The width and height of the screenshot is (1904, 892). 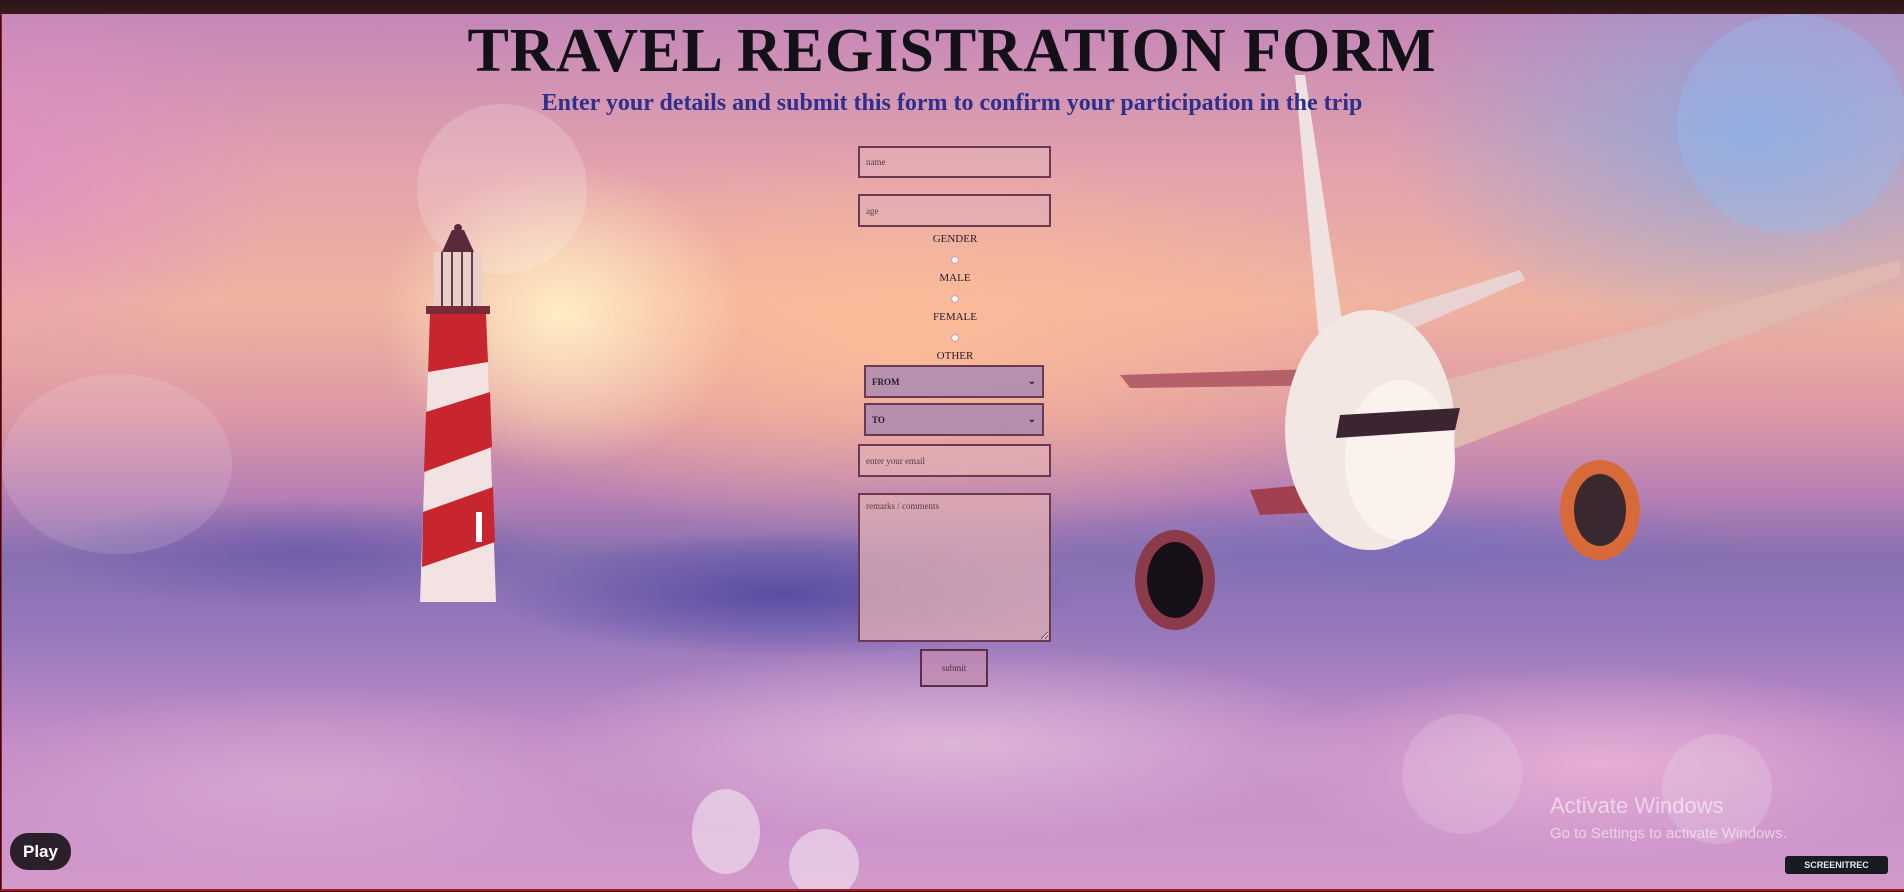 I want to click on from-select-value: FROM, so click(x=886, y=381).